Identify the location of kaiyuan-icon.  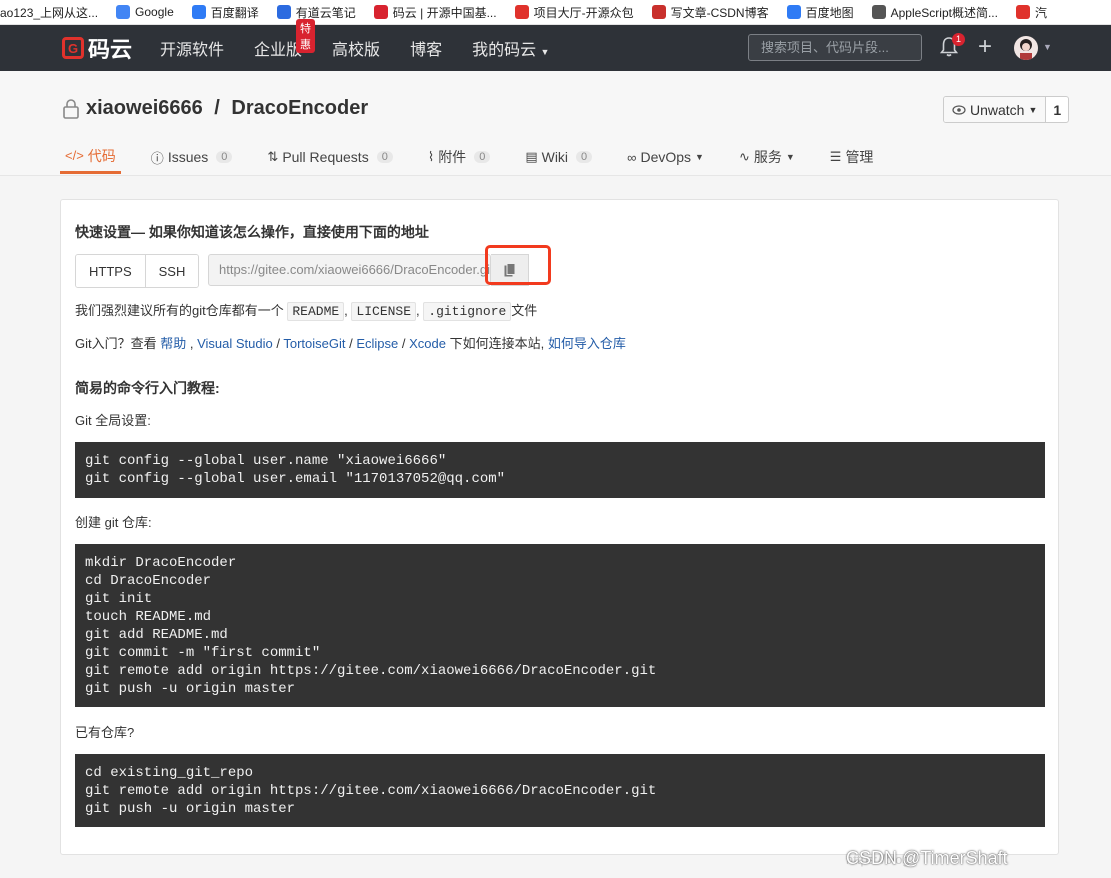
(521, 12).